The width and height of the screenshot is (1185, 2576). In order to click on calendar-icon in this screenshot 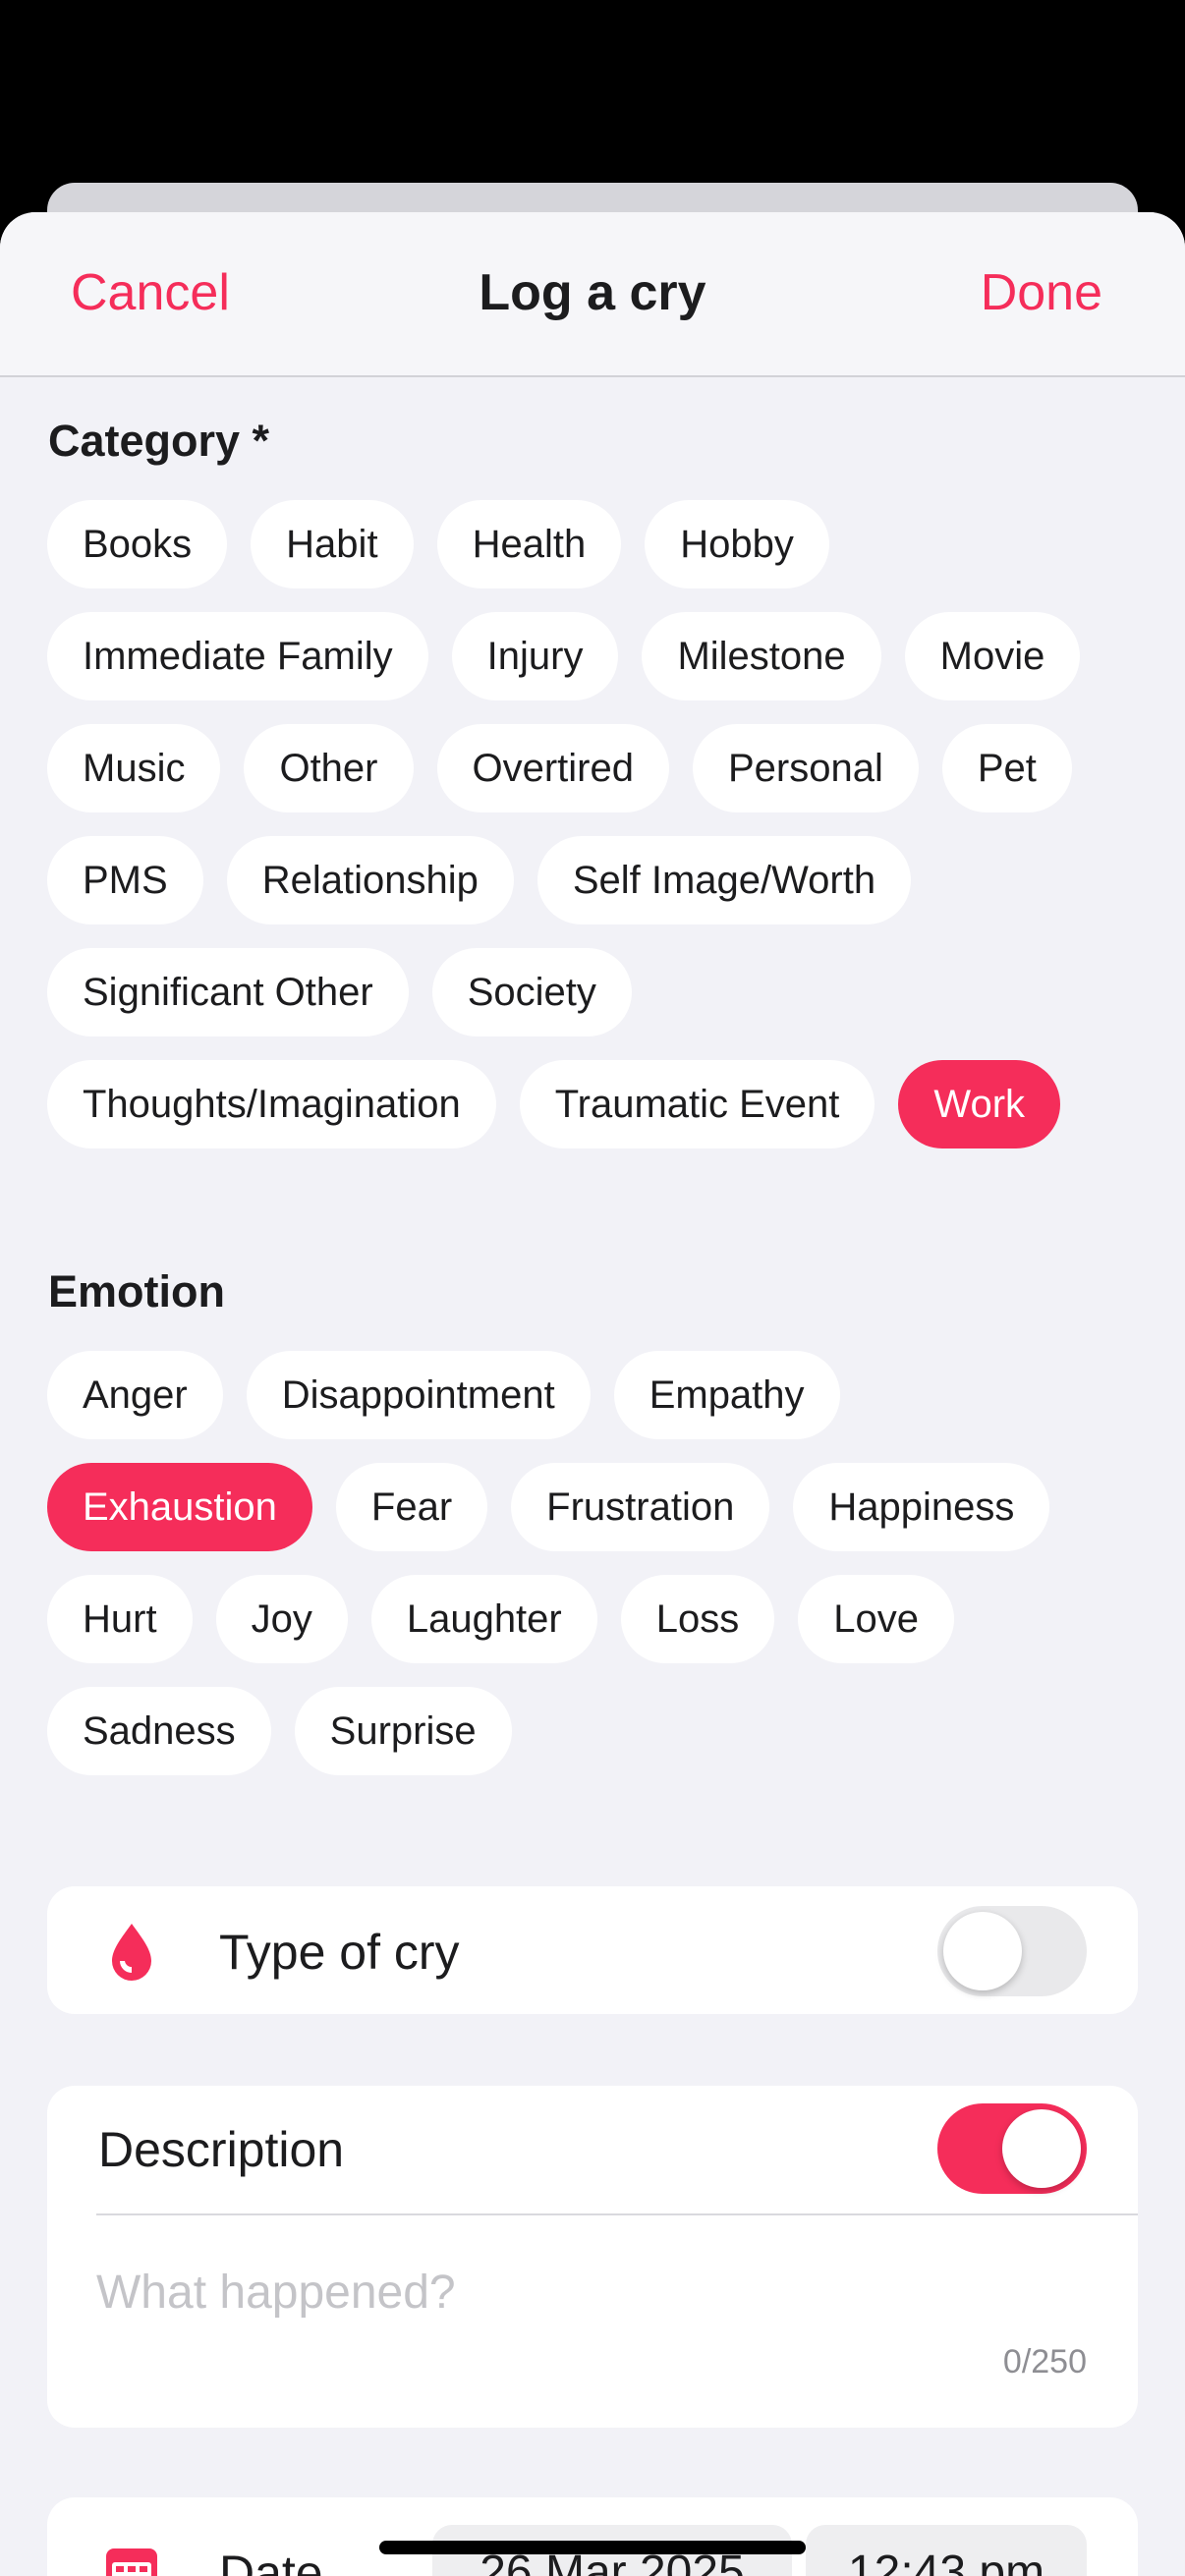, I will do `click(132, 2562)`.